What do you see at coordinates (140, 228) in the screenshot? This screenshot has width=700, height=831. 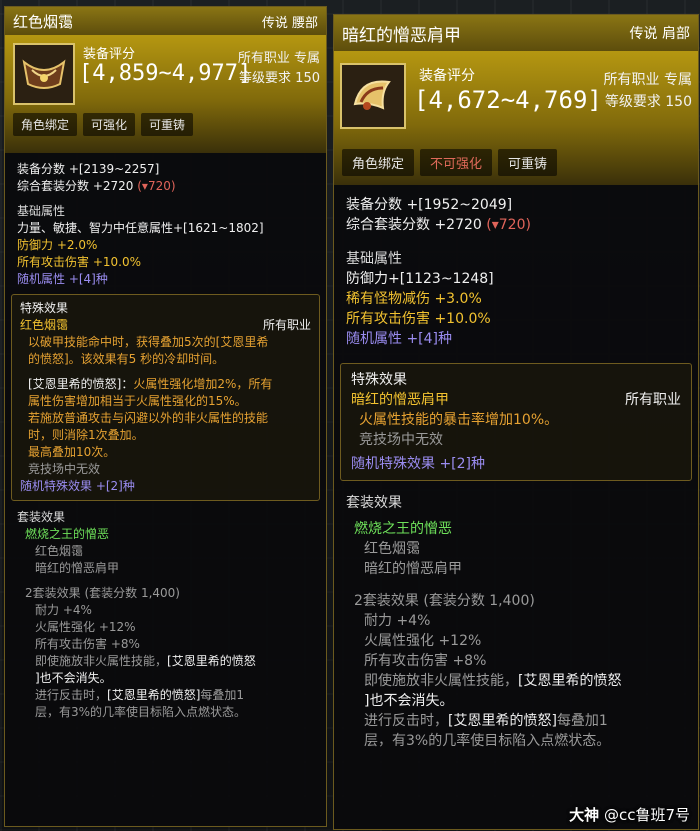 I see `base-attr-1: 力量、敏捷、智力中任意属性+[1621~1802]` at bounding box center [140, 228].